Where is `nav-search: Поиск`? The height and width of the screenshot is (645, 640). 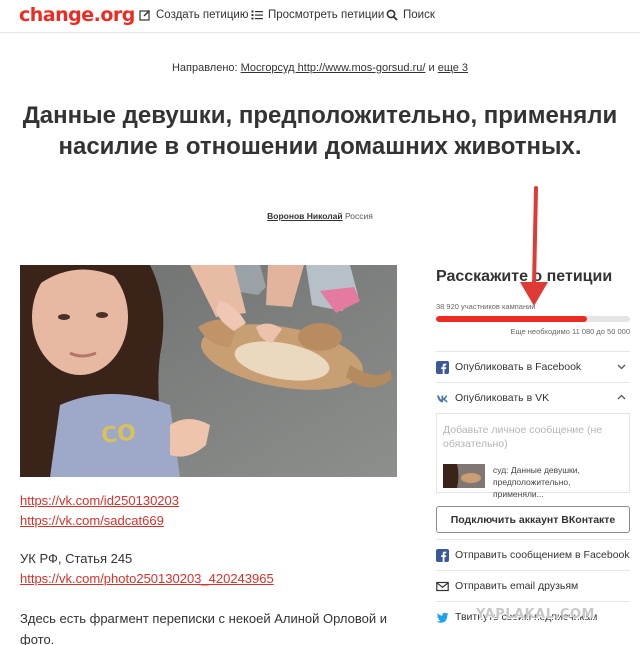
nav-search: Поиск is located at coordinates (410, 15).